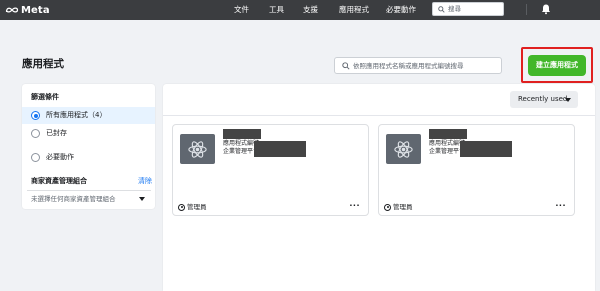 This screenshot has height=291, width=600. I want to click on sort-dropdown: Recently used, so click(544, 99).